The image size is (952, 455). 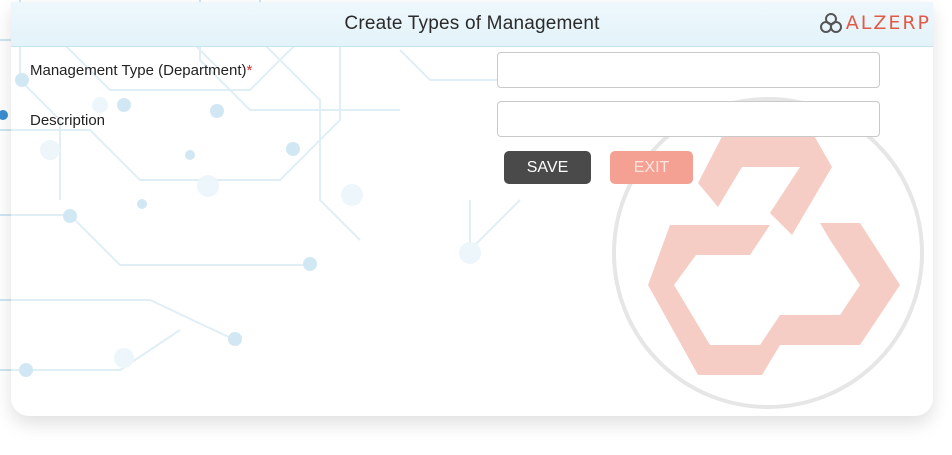 What do you see at coordinates (688, 70) in the screenshot?
I see `management-type-input` at bounding box center [688, 70].